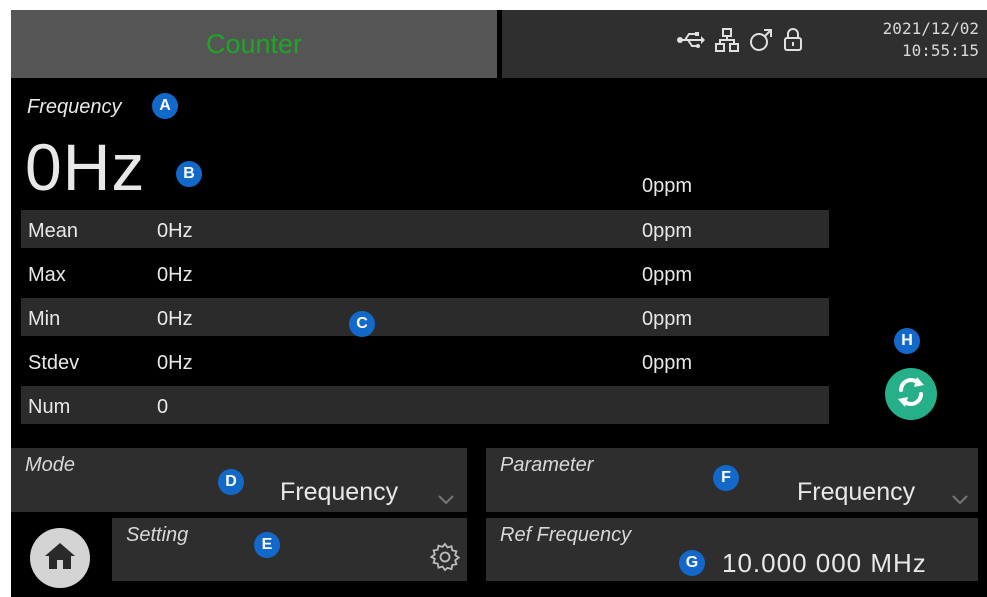  What do you see at coordinates (44, 319) in the screenshot?
I see `stat-label: Min` at bounding box center [44, 319].